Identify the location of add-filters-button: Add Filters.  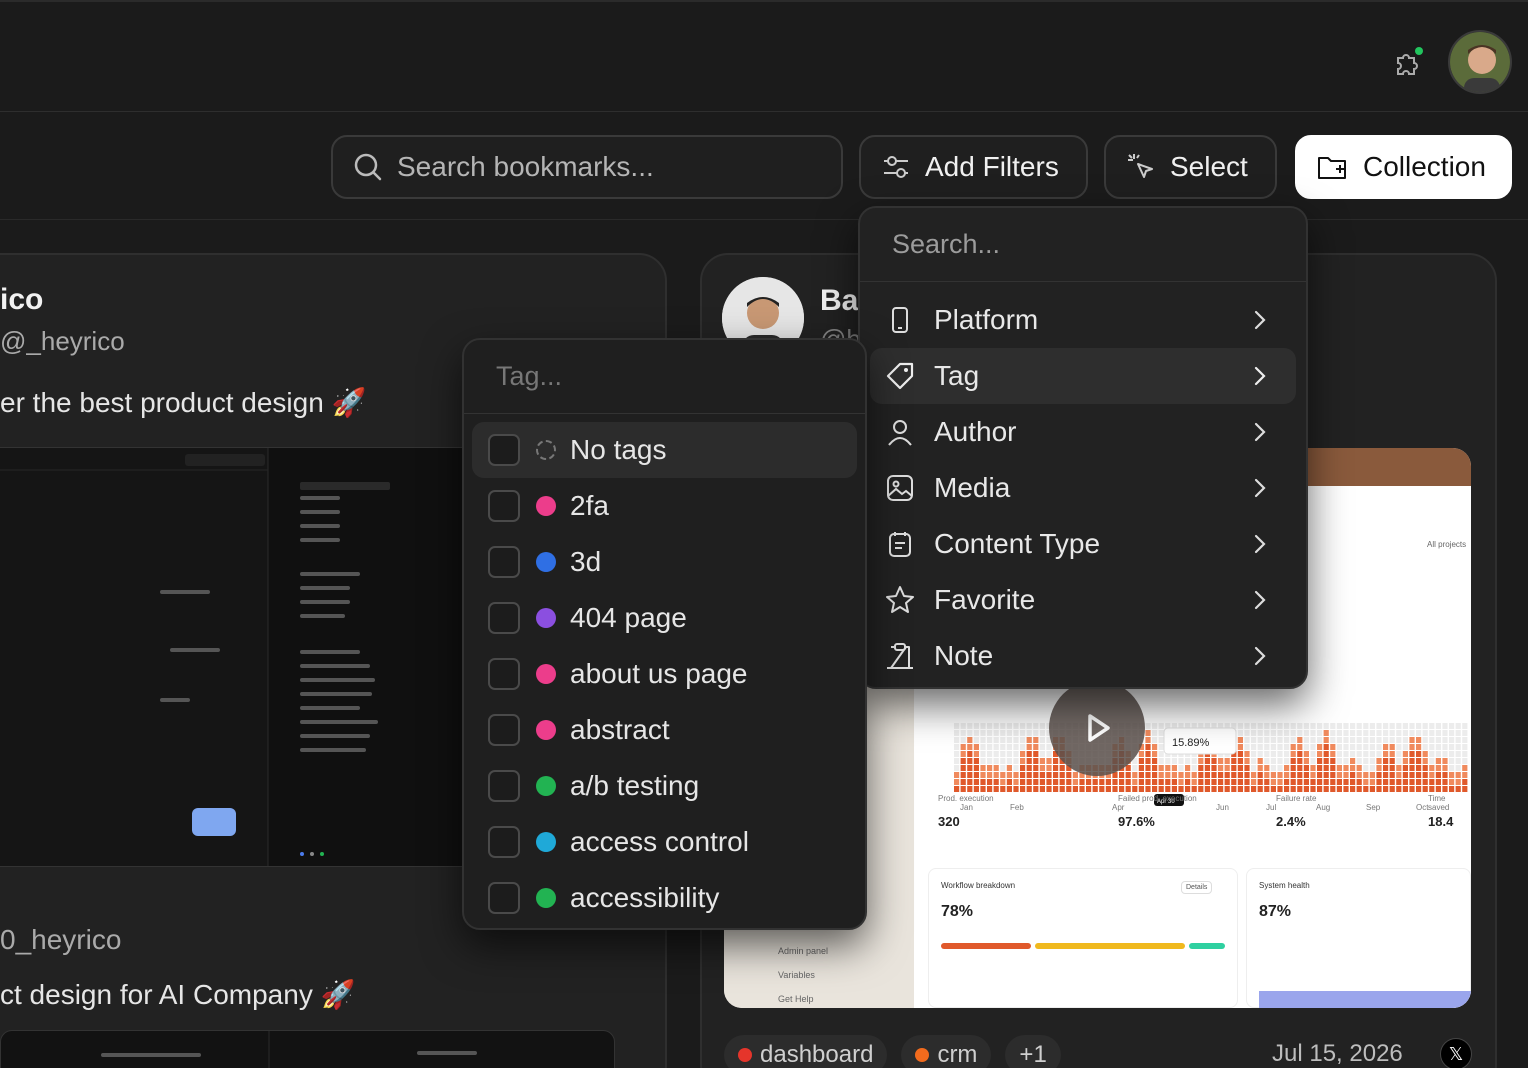
(973, 167).